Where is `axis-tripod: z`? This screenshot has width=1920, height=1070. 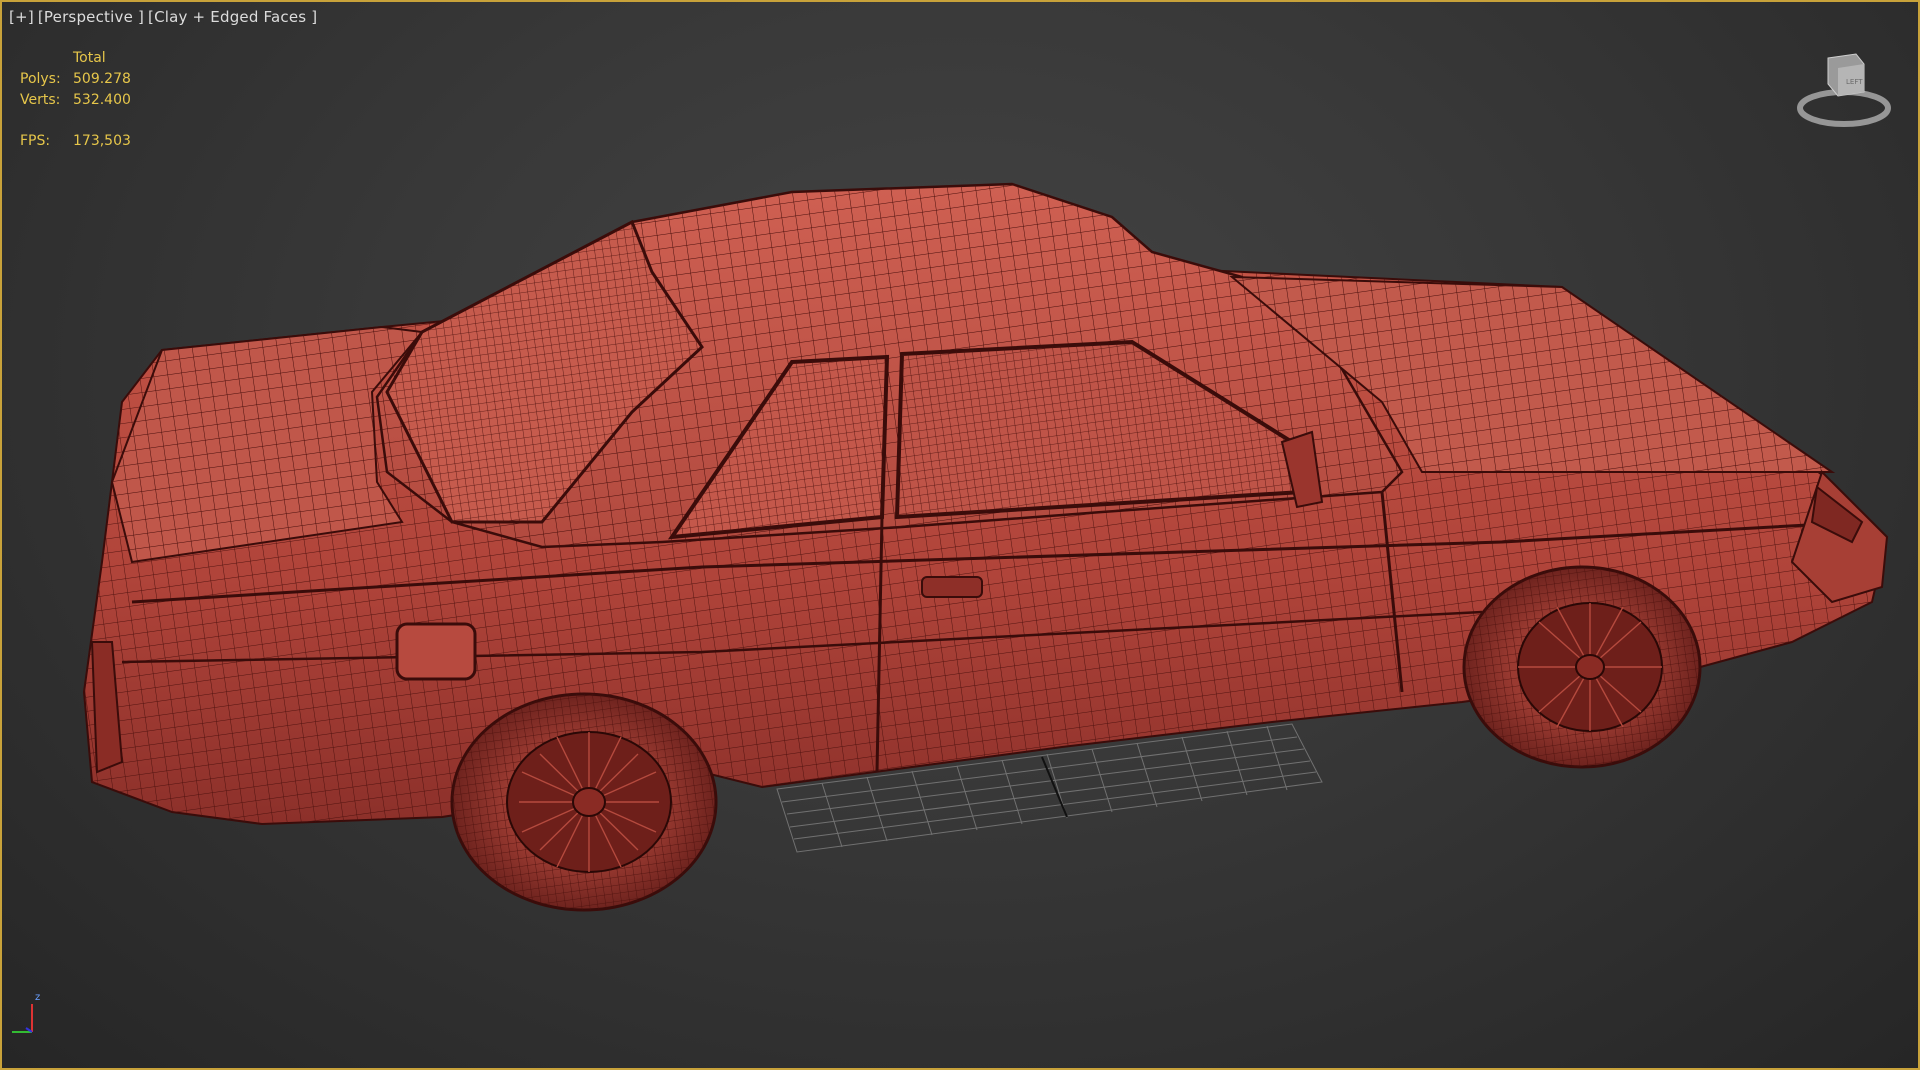 axis-tripod: z is located at coordinates (31, 1013).